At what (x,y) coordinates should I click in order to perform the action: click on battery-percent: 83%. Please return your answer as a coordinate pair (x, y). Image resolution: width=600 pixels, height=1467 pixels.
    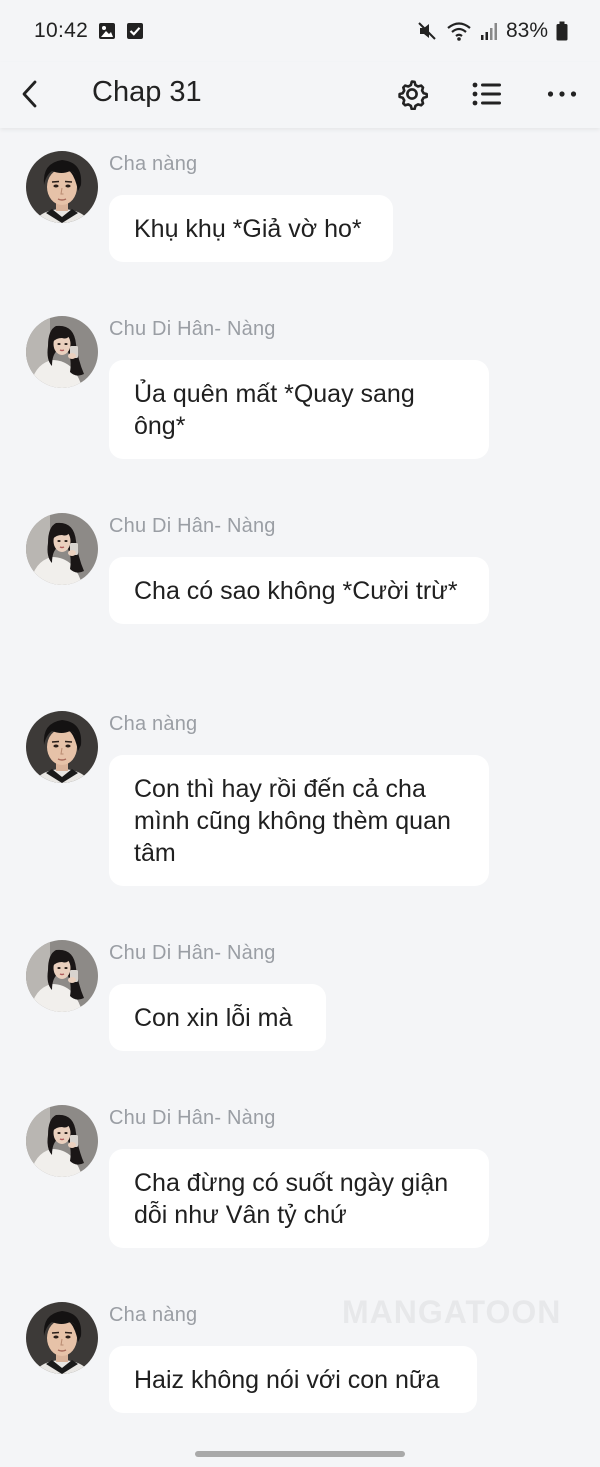
    Looking at the image, I should click on (526, 30).